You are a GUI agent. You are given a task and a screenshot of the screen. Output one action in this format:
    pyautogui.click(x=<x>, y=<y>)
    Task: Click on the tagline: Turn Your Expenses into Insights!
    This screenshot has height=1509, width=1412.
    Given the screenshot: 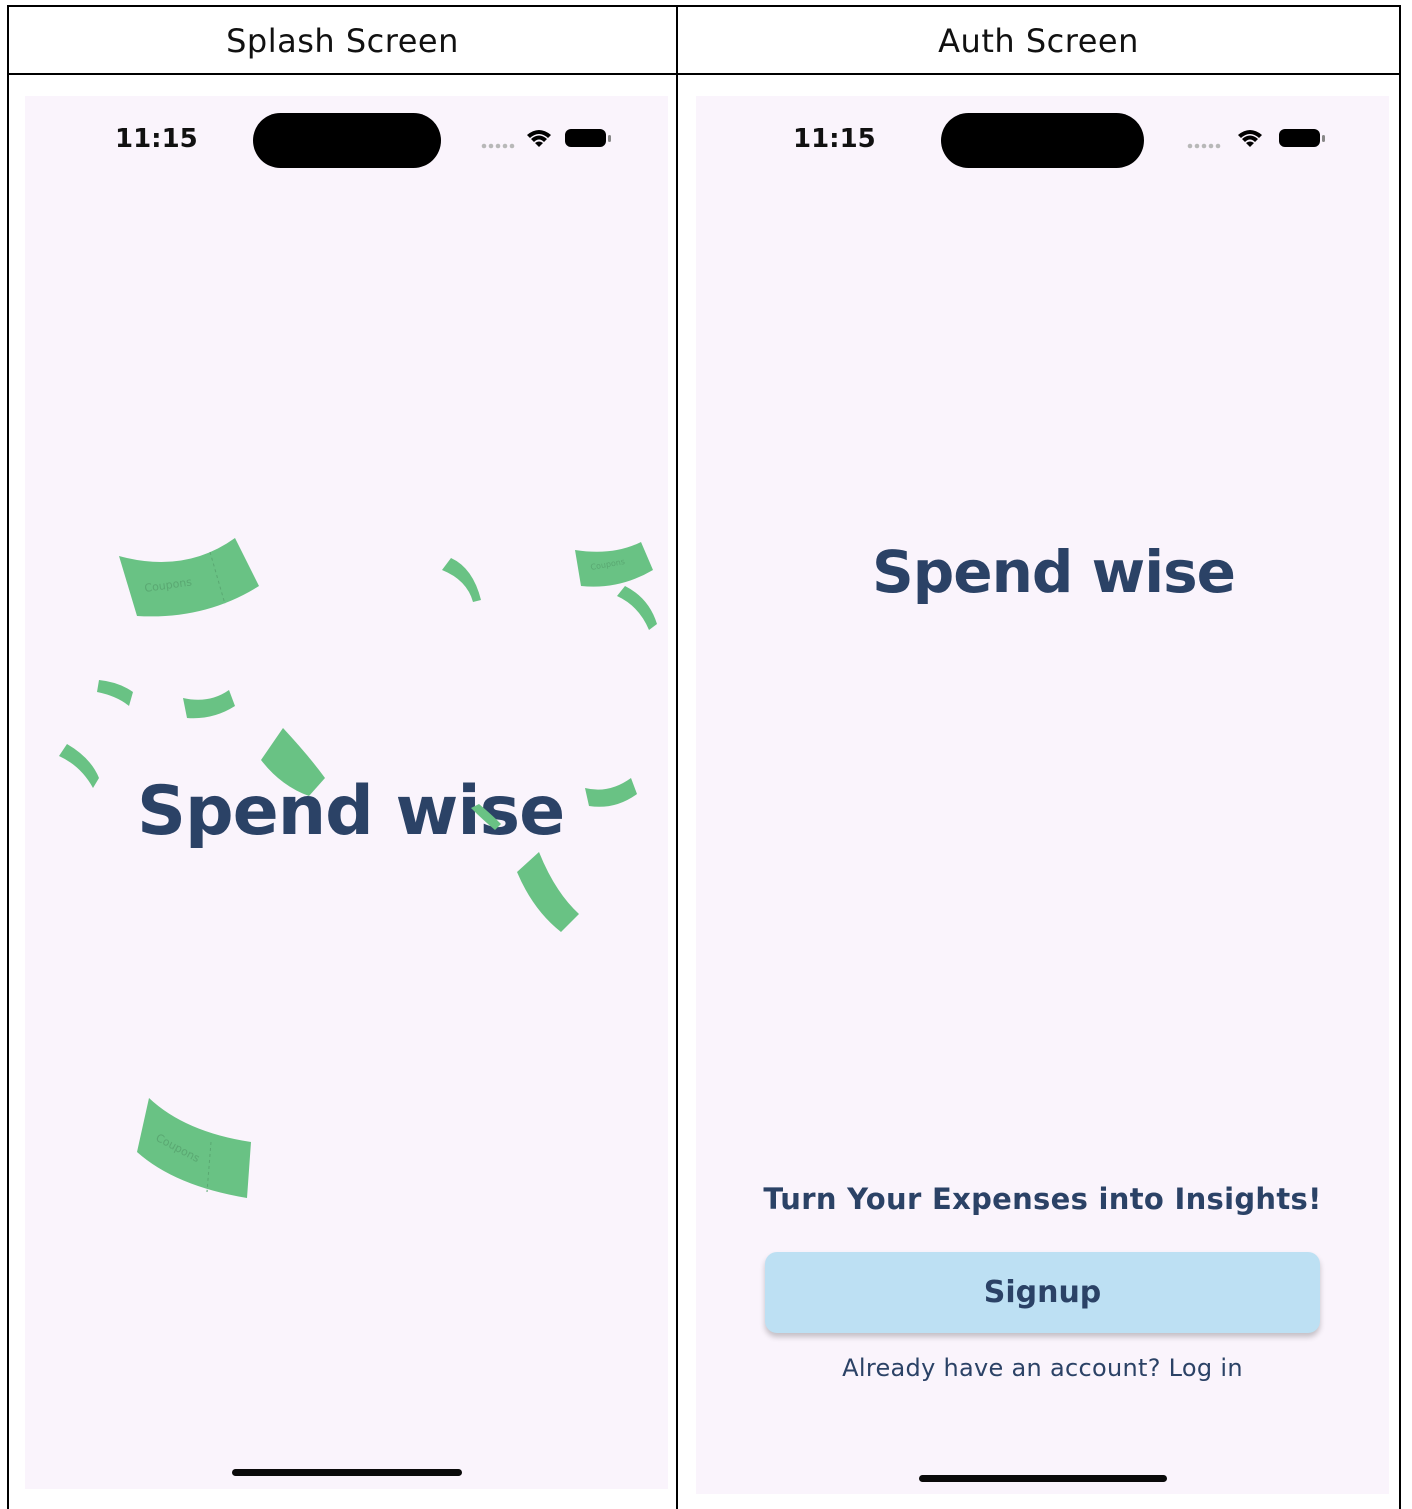 What is the action you would take?
    pyautogui.click(x=1042, y=1199)
    